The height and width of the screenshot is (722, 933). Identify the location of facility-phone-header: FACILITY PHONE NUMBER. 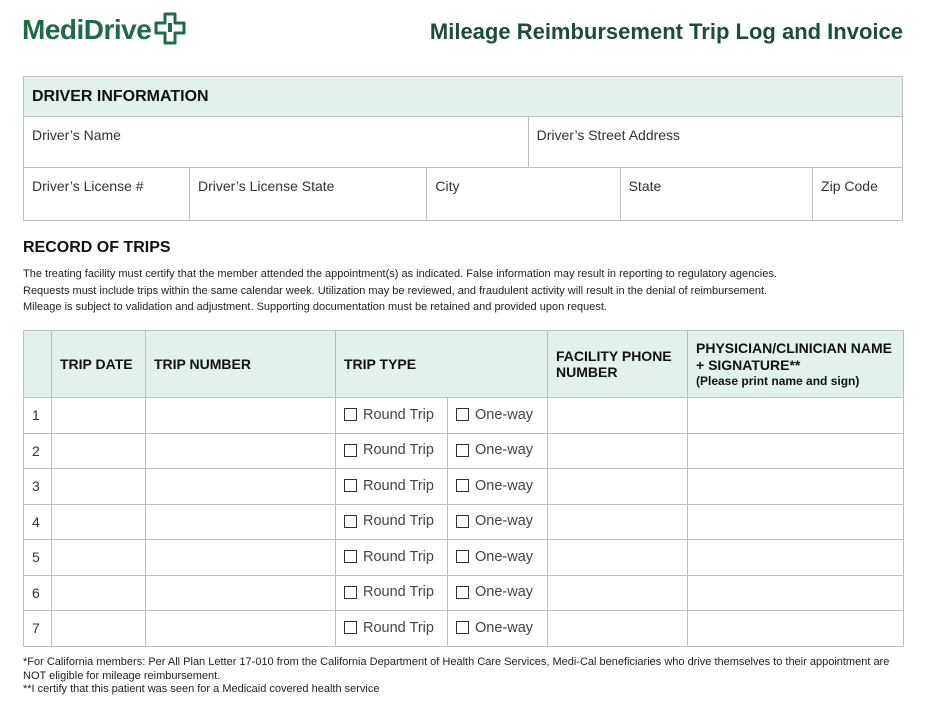
(617, 364).